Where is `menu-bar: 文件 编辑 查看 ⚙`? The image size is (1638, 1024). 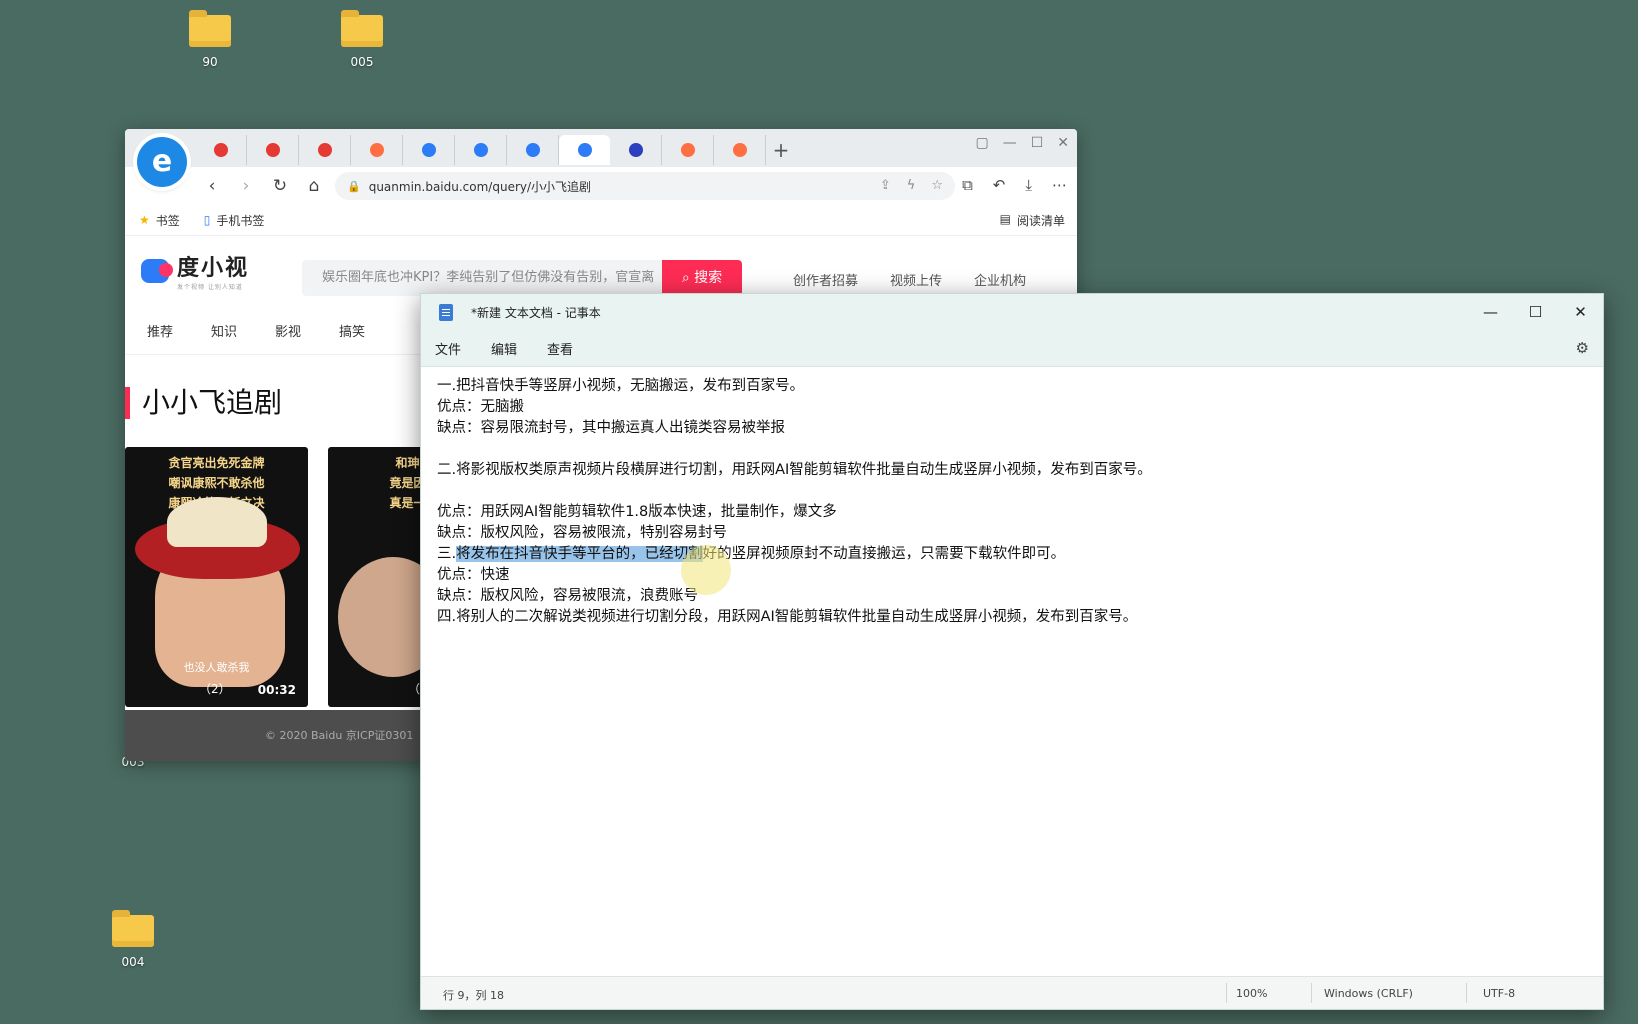
menu-bar: 文件 编辑 查看 ⚙ is located at coordinates (1012, 348).